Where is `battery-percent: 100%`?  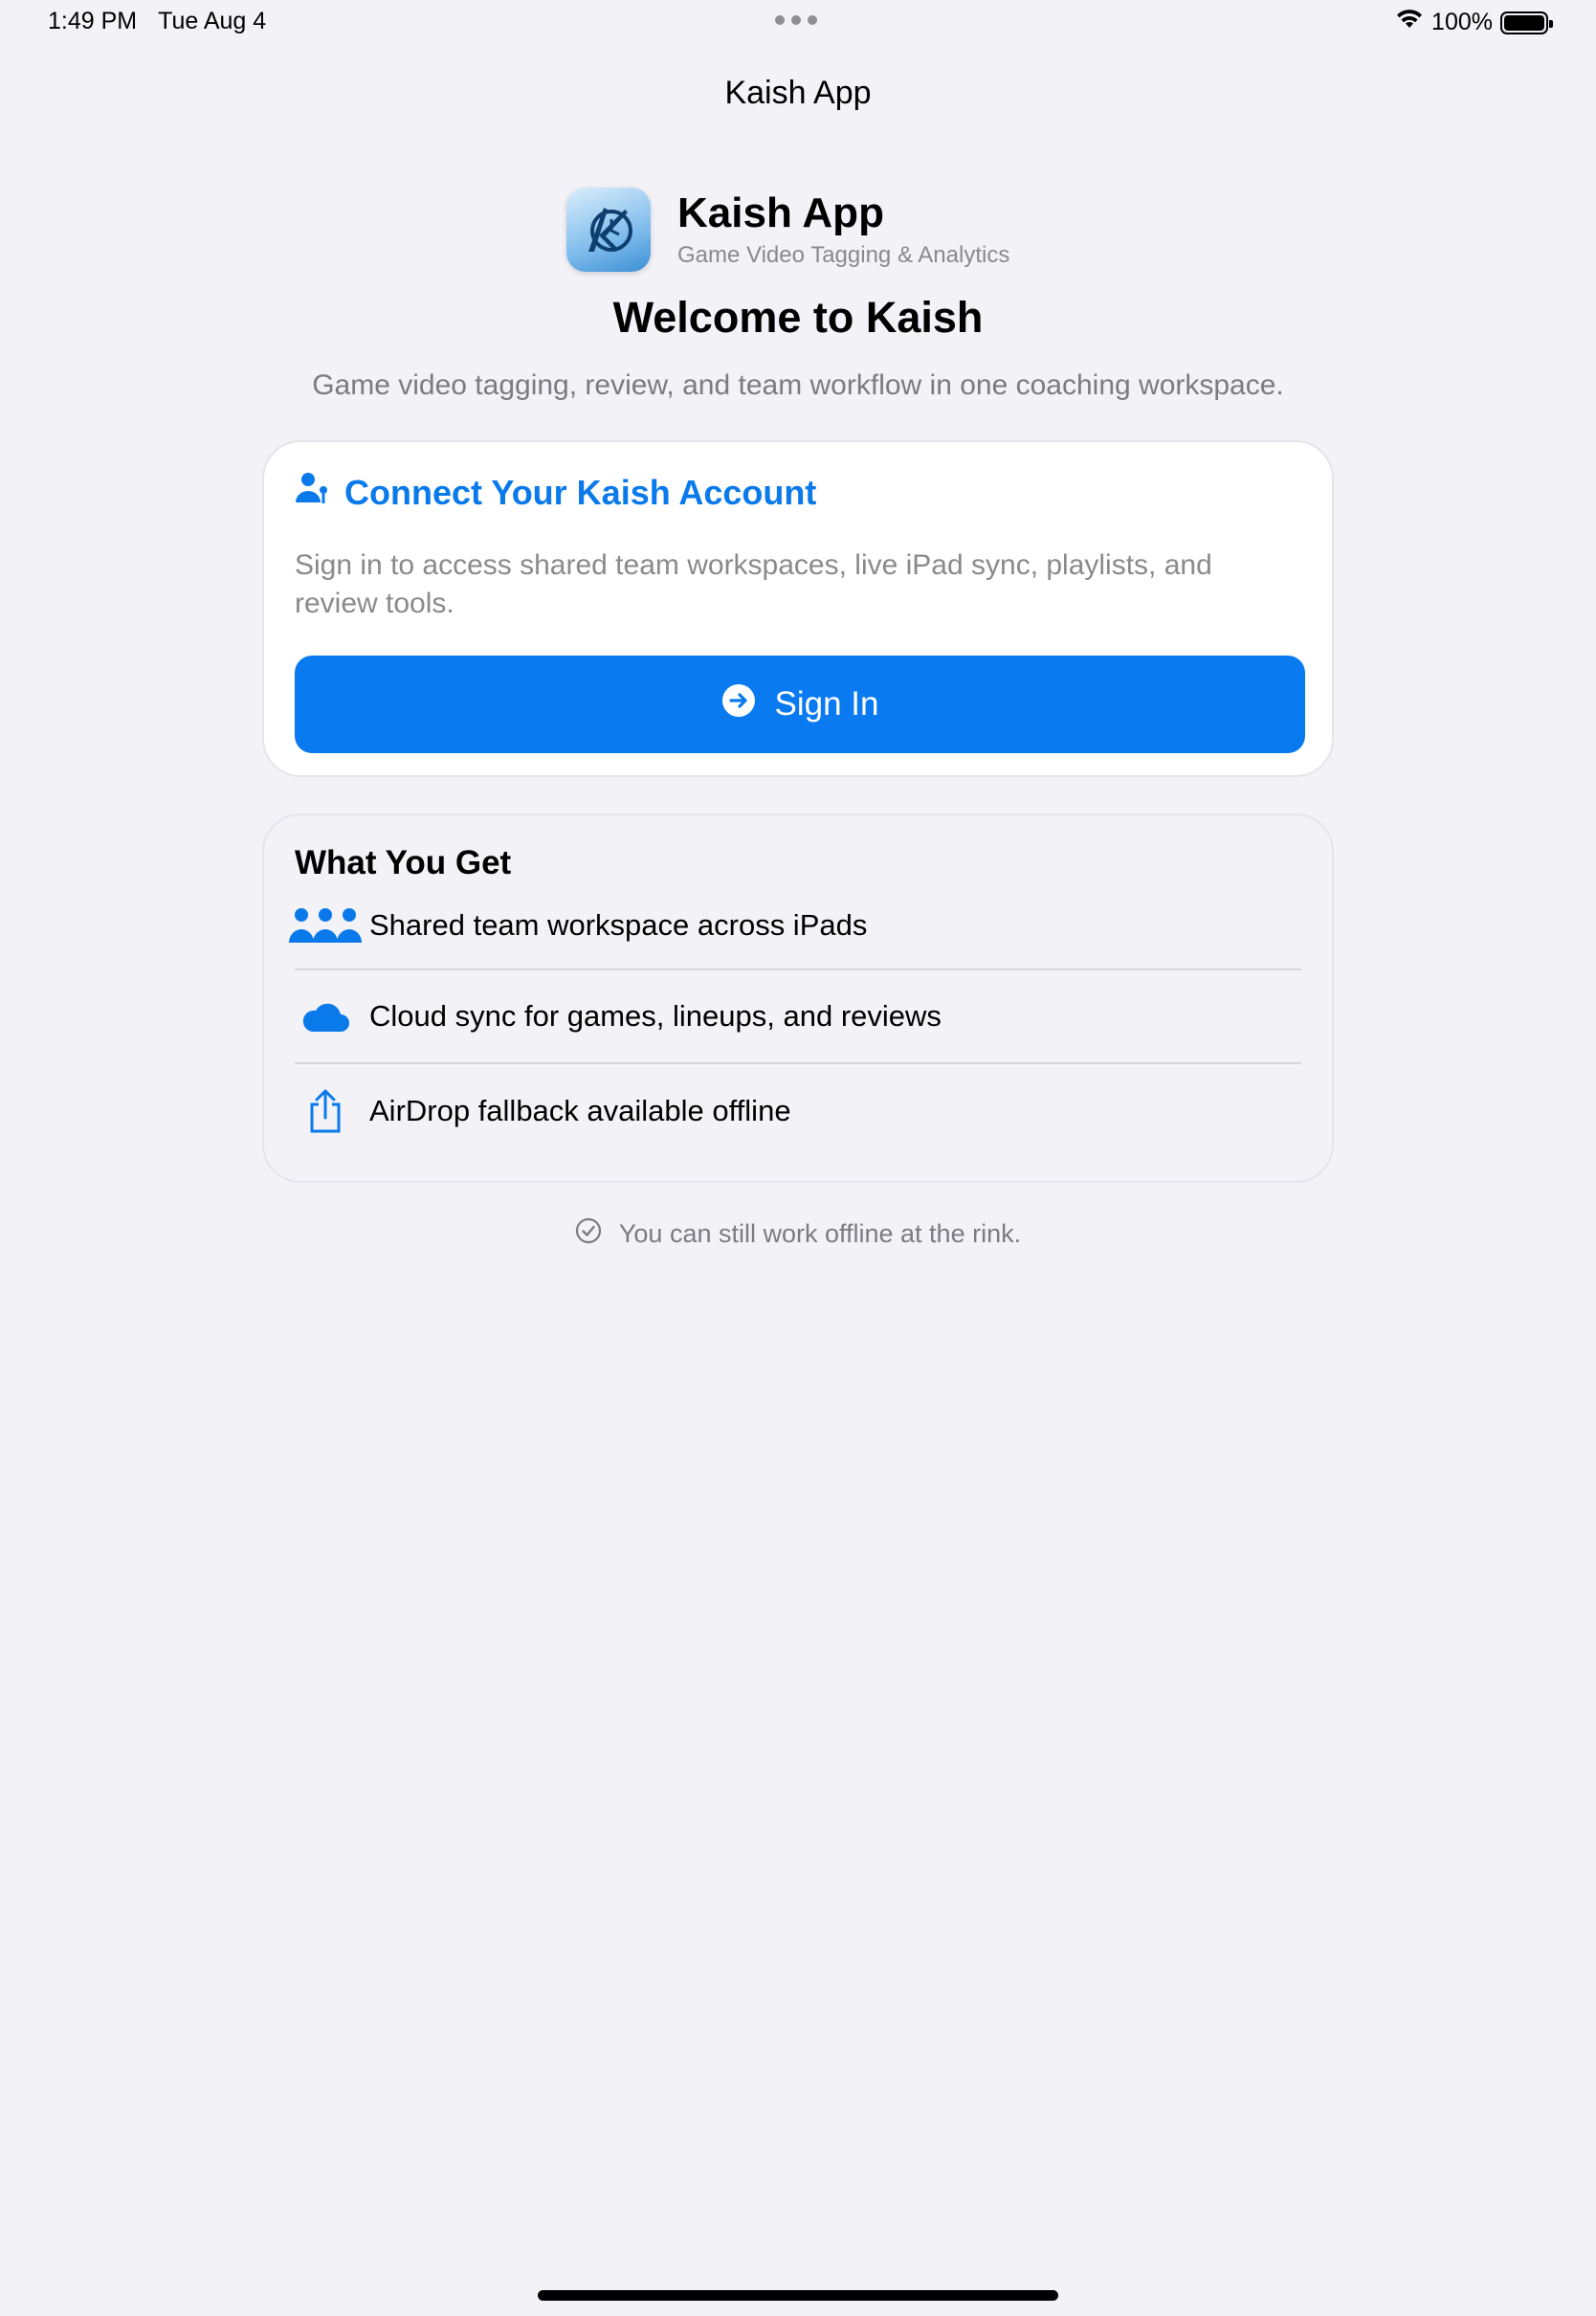 battery-percent: 100% is located at coordinates (1462, 22).